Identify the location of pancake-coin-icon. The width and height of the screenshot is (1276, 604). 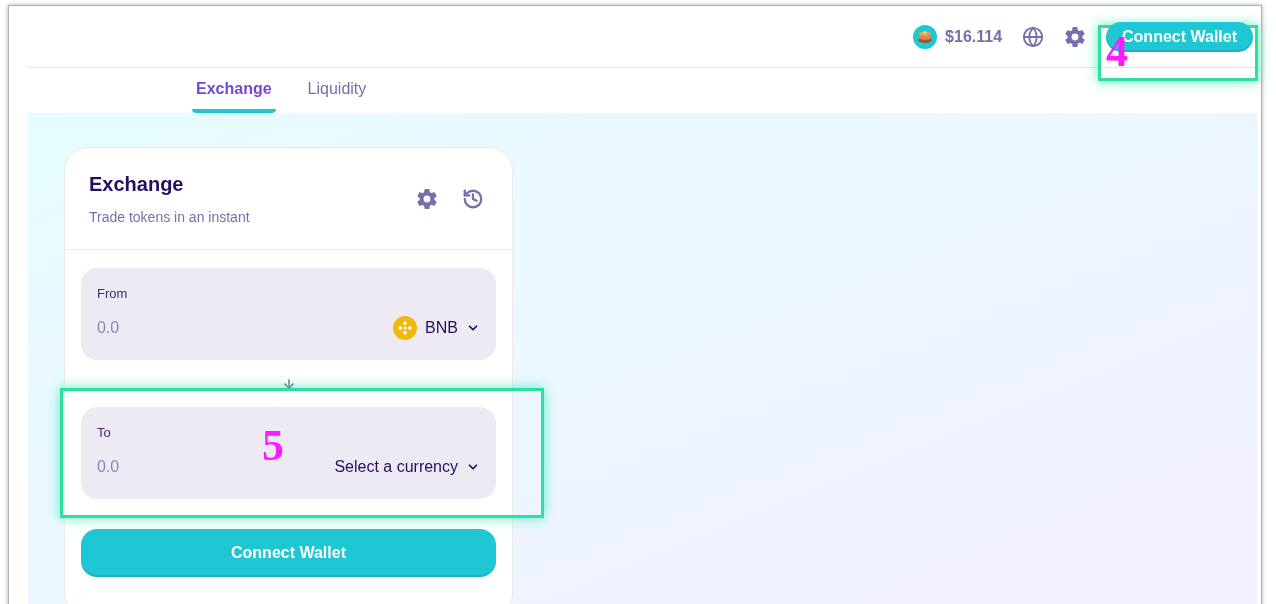
(925, 36).